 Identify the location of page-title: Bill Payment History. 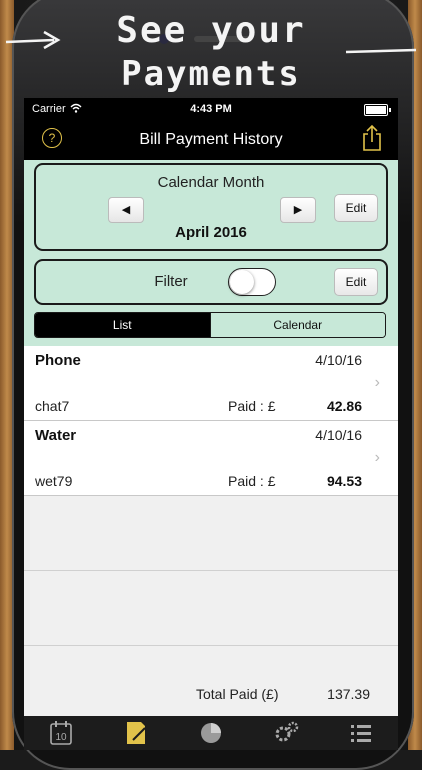
(211, 139).